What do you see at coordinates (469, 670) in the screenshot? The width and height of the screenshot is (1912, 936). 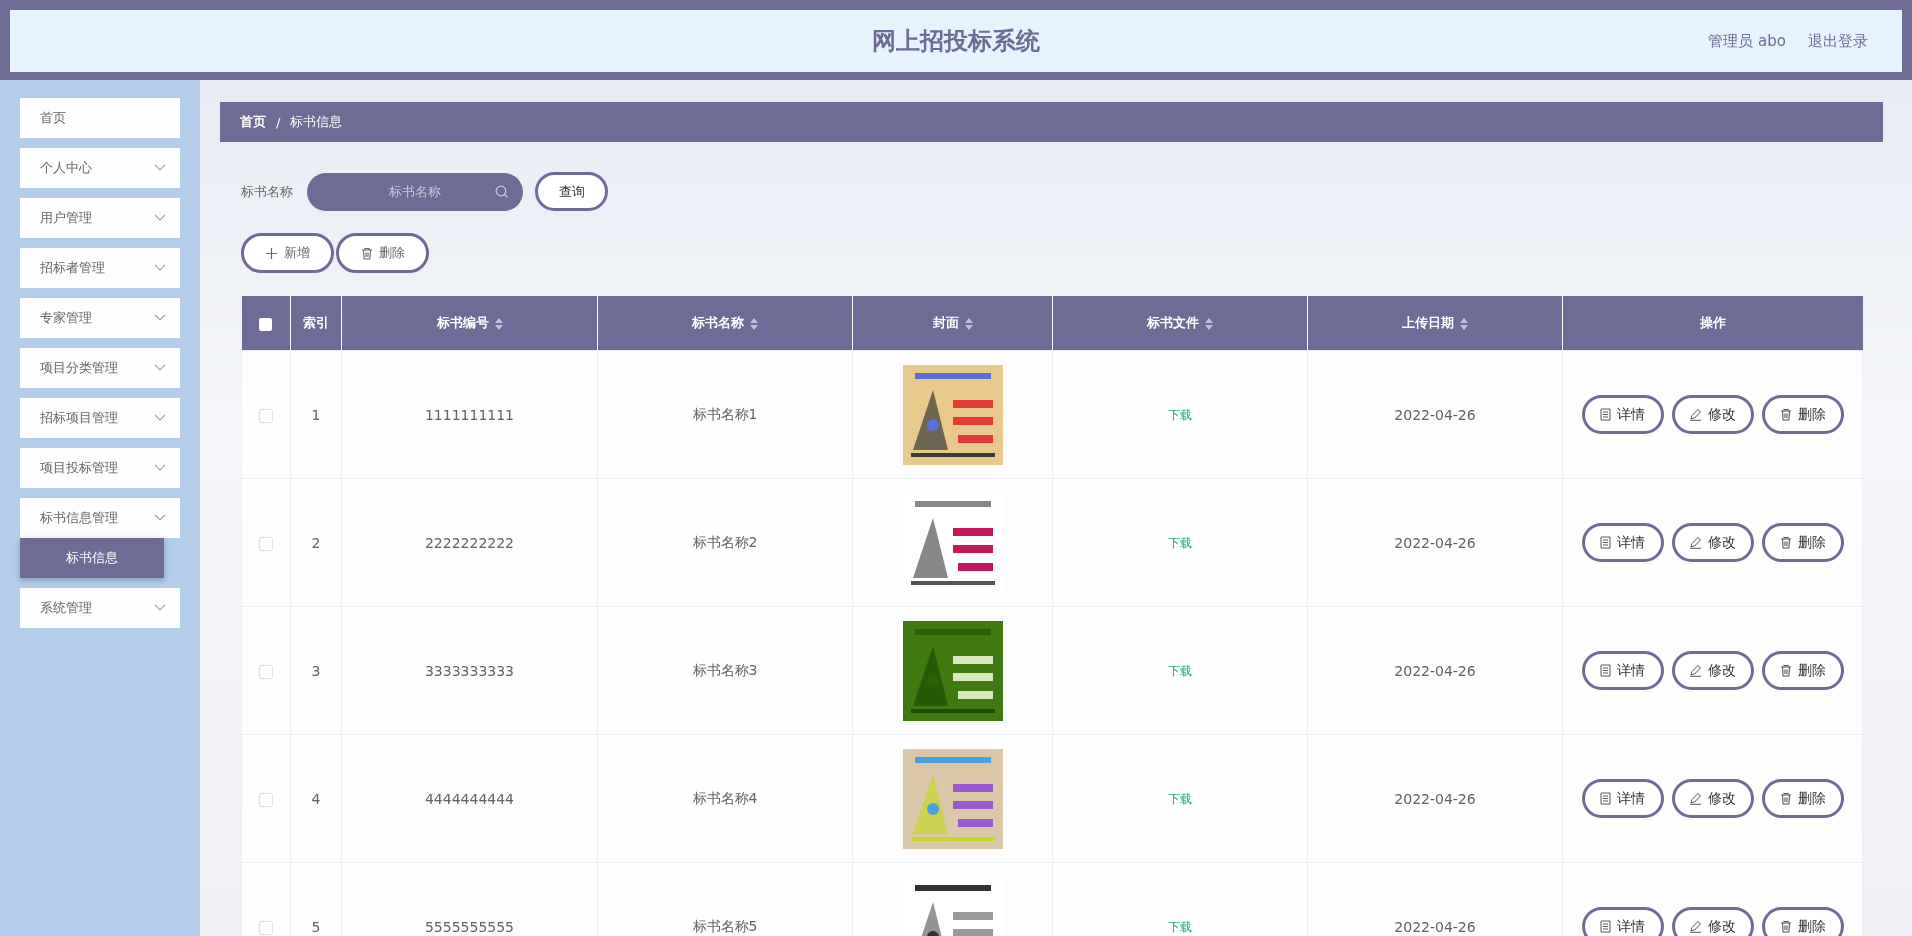 I see `table-cell: 3333333333` at bounding box center [469, 670].